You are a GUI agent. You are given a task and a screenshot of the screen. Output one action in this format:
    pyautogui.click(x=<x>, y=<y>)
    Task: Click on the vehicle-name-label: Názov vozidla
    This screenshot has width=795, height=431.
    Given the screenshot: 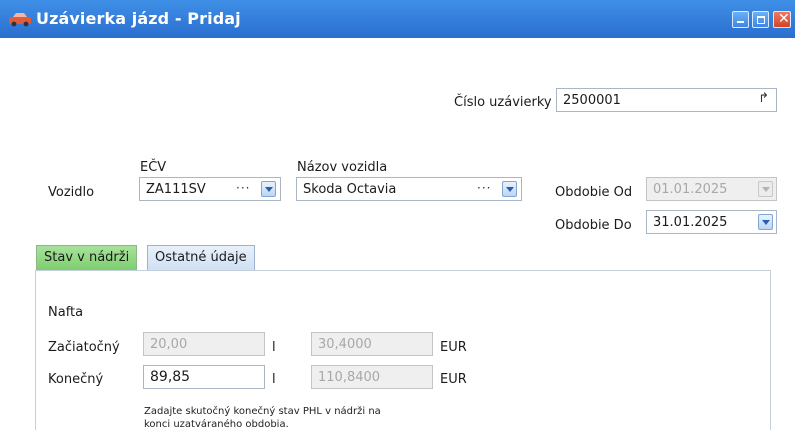 What is the action you would take?
    pyautogui.click(x=342, y=167)
    